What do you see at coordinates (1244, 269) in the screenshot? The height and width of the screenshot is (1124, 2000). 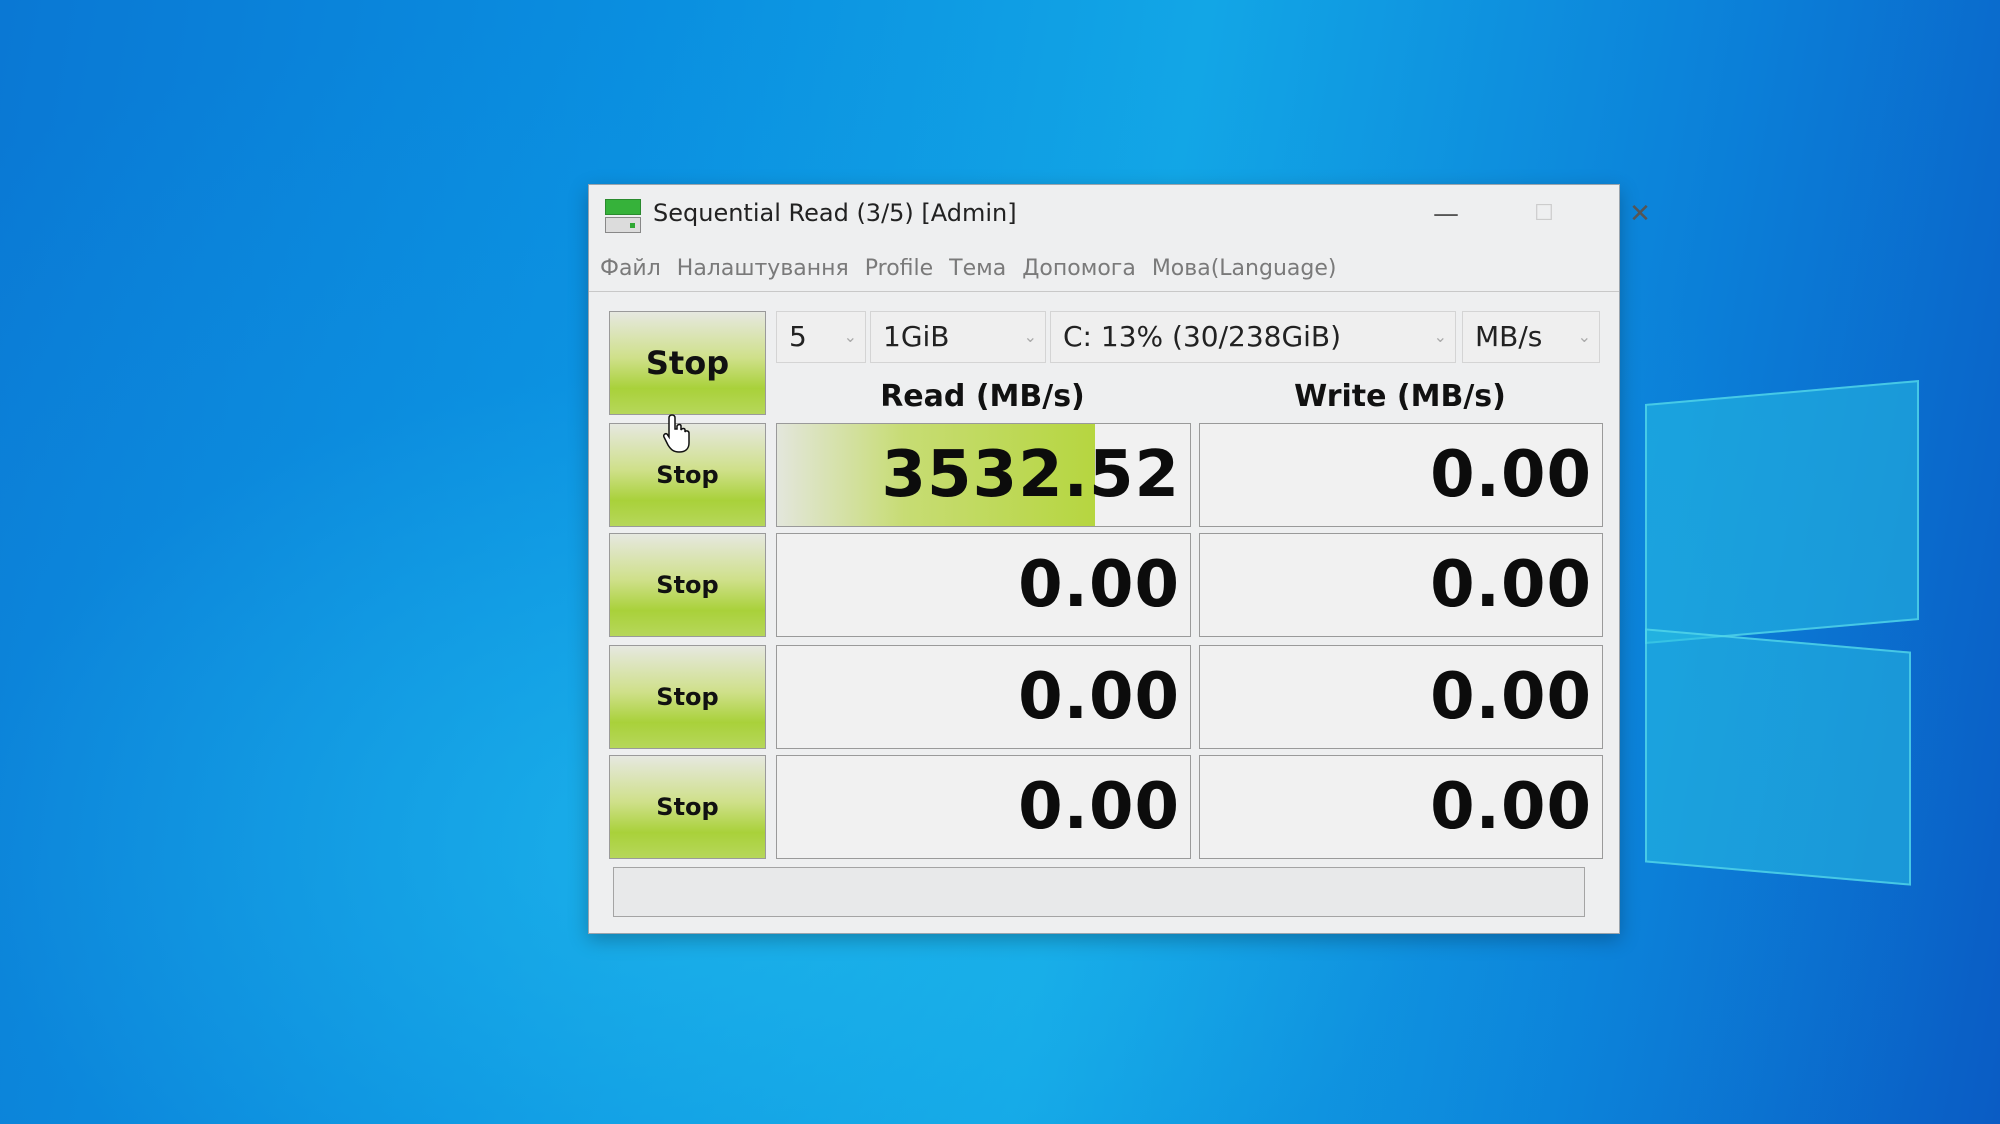 I see `menu-language: Мова(Language)` at bounding box center [1244, 269].